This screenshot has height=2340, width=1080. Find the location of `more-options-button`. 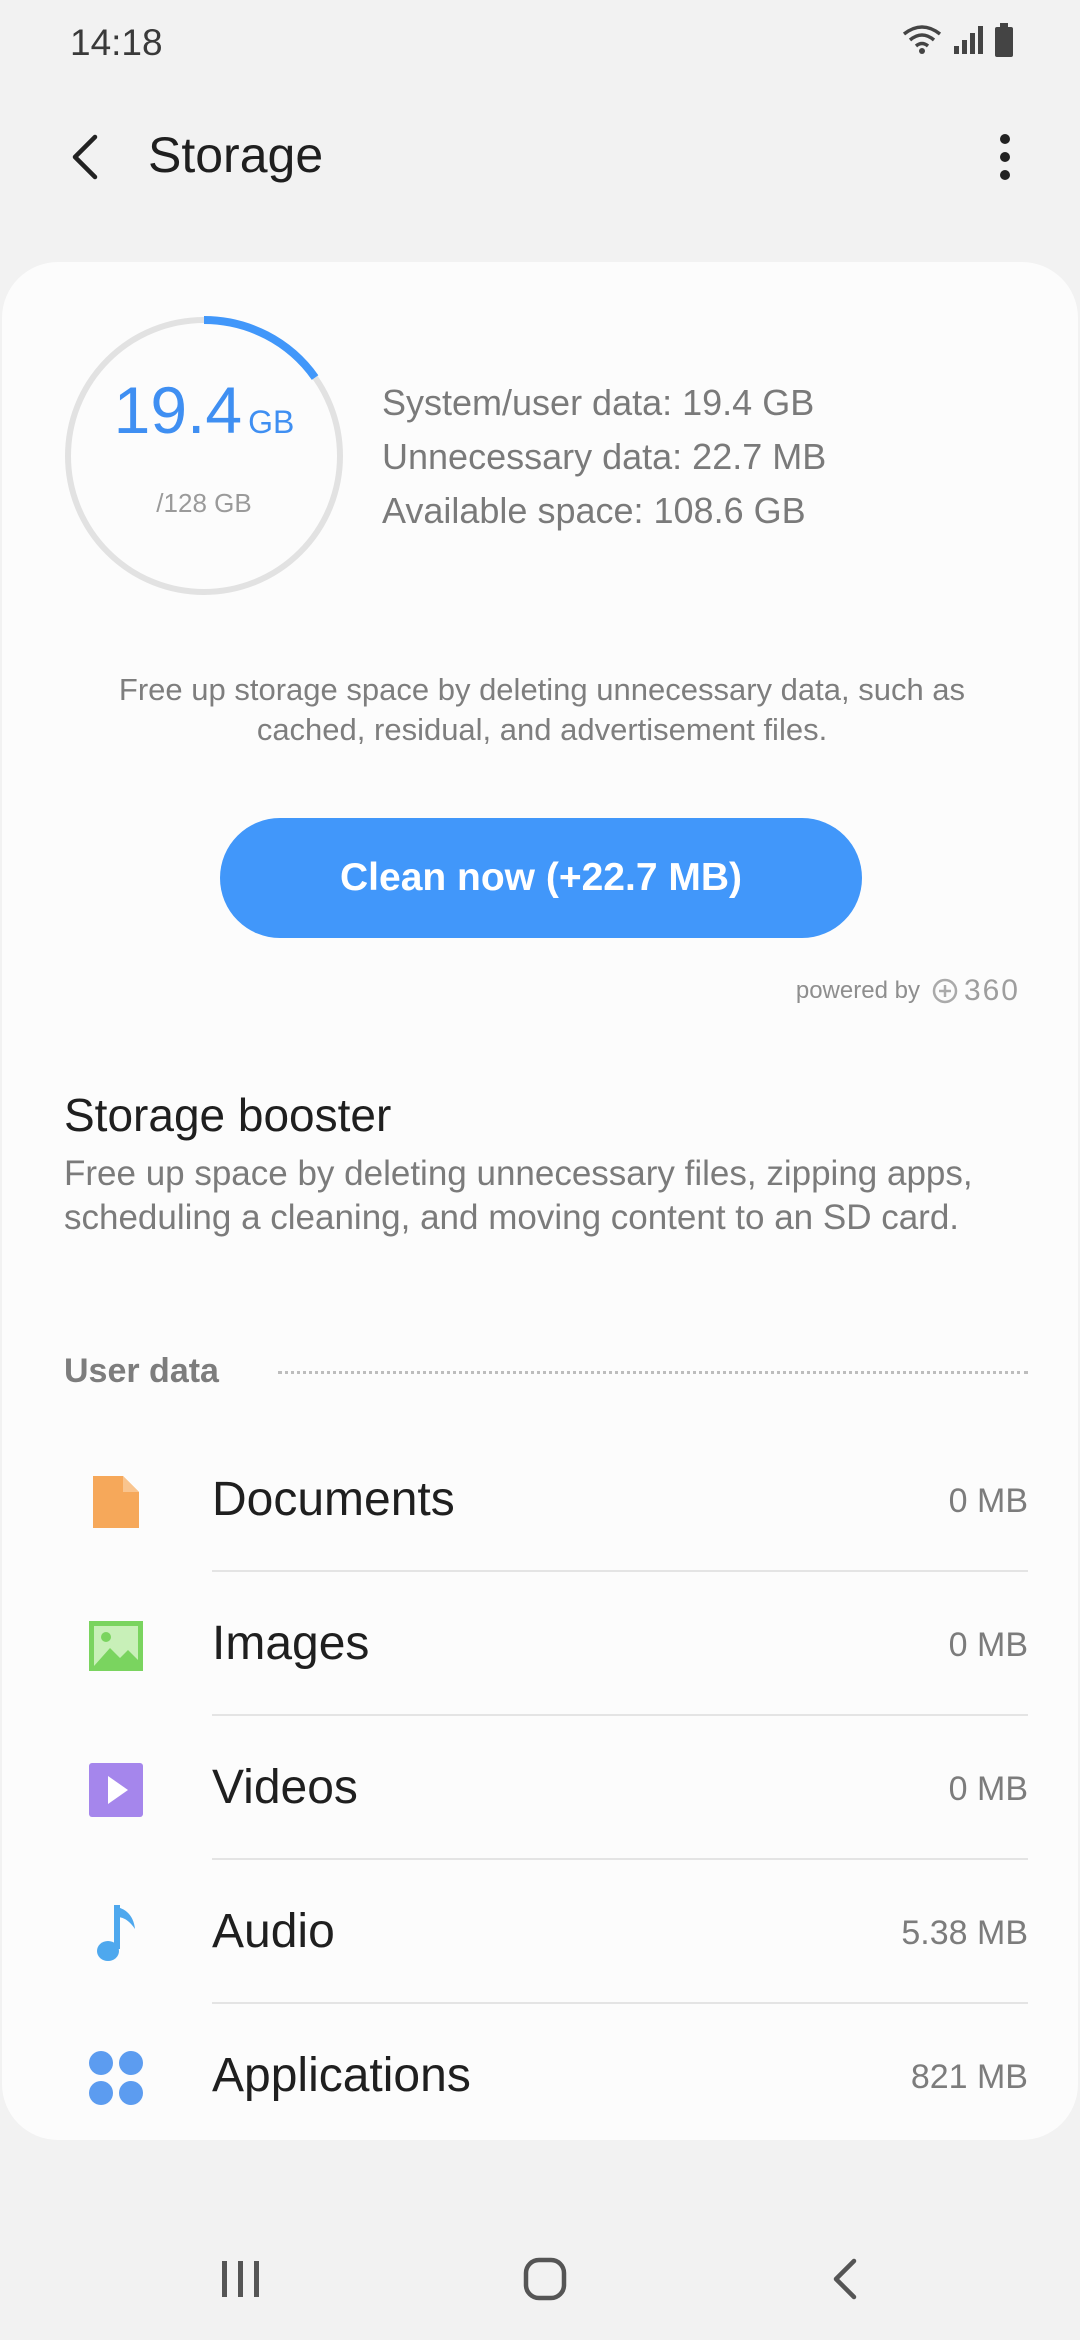

more-options-button is located at coordinates (1005, 157).